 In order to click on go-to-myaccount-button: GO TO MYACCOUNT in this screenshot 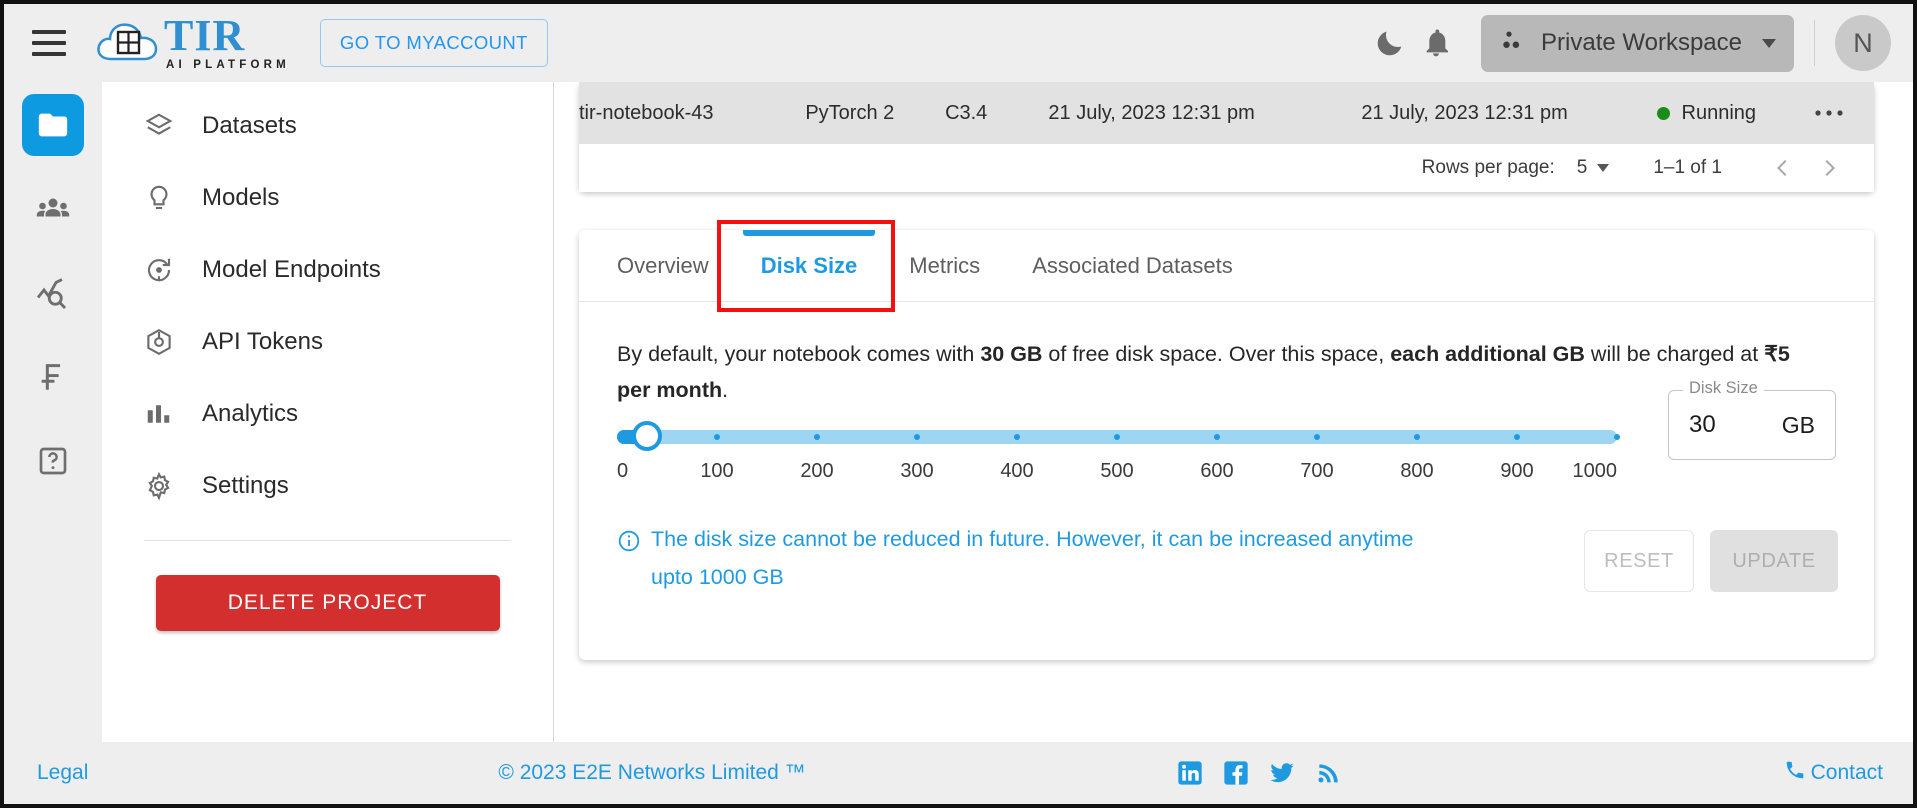, I will do `click(433, 43)`.